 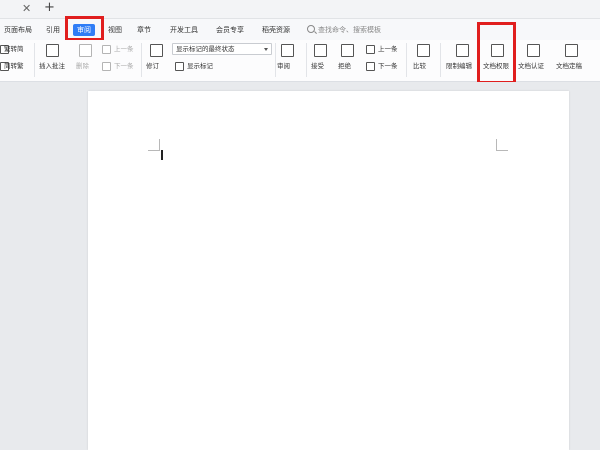 What do you see at coordinates (230, 30) in the screenshot?
I see `menu-member-exclusive: 会员专享` at bounding box center [230, 30].